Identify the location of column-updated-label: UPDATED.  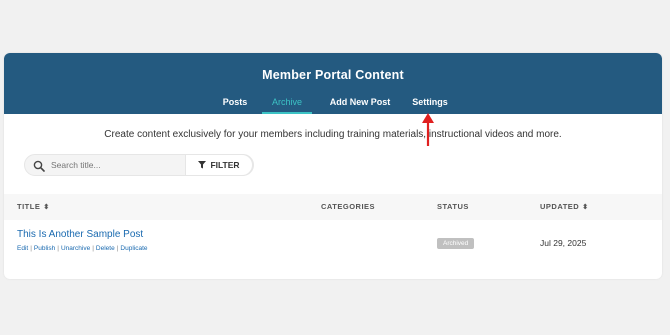
(560, 206).